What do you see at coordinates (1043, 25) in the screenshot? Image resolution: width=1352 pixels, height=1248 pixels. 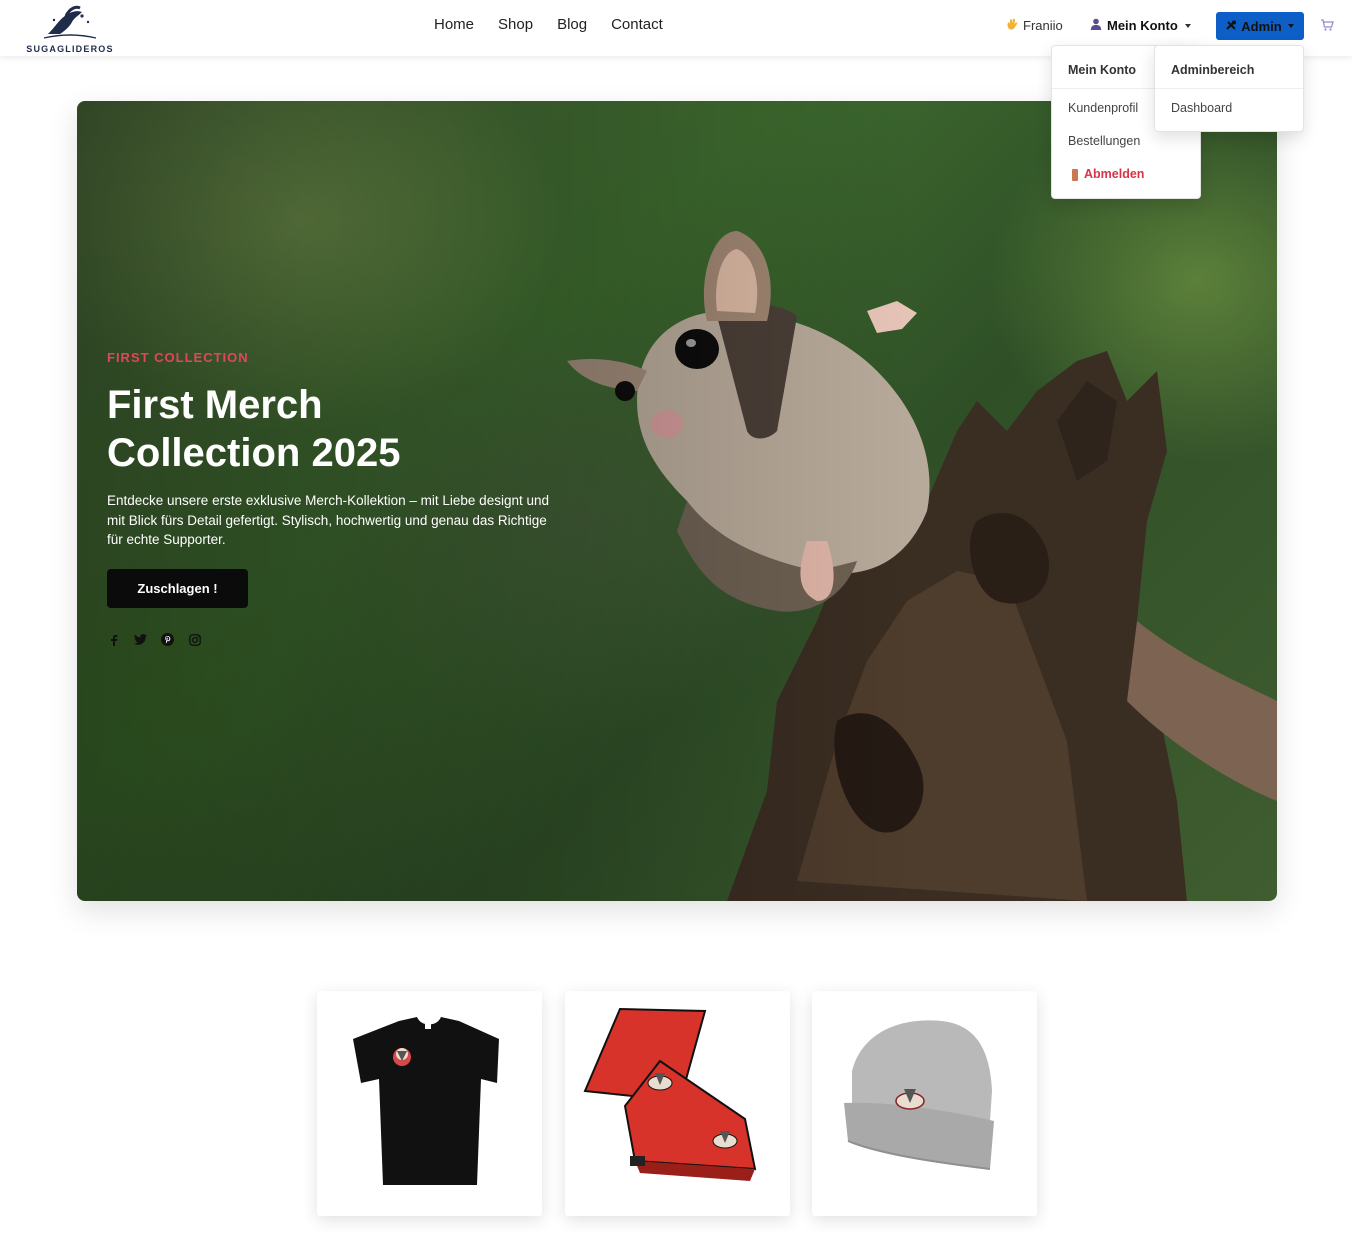 I see `username: Franiio` at bounding box center [1043, 25].